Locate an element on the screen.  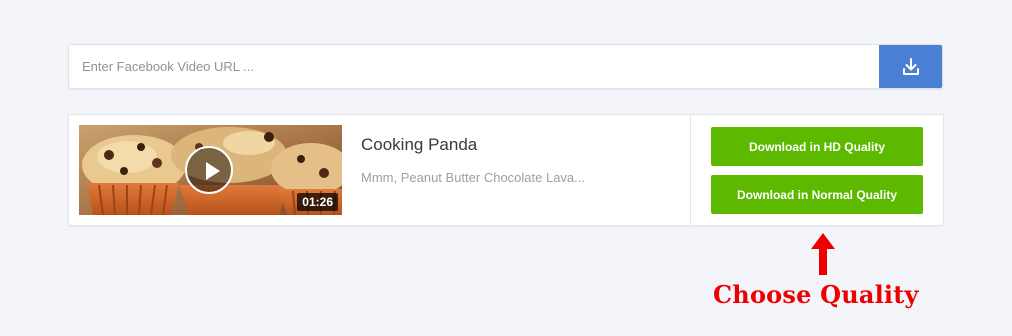
video-title: Cooking Panda is located at coordinates (419, 144).